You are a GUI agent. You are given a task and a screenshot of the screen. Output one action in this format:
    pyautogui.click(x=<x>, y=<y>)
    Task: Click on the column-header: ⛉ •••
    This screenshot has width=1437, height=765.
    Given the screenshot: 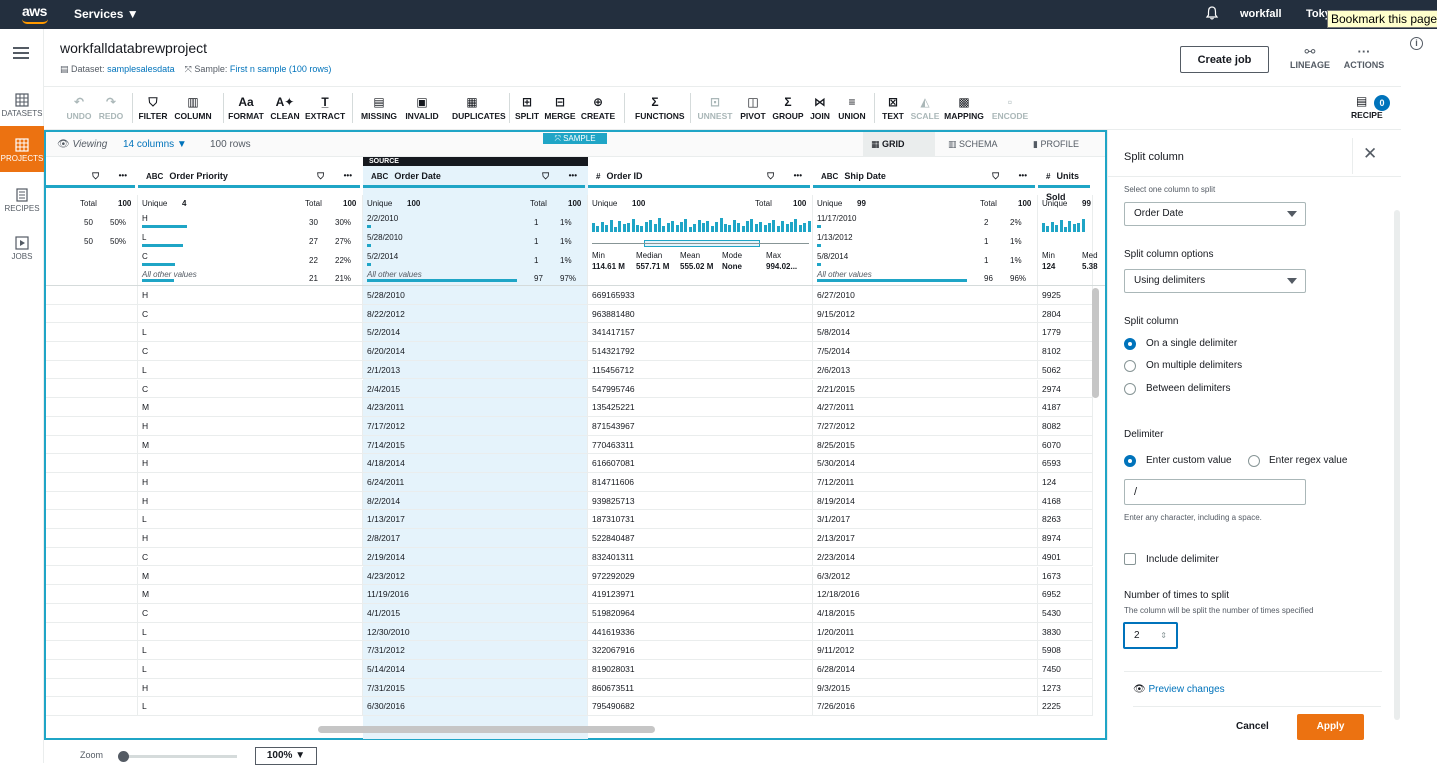 What is the action you would take?
    pyautogui.click(x=90, y=177)
    